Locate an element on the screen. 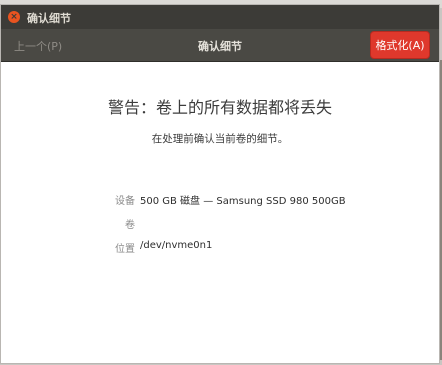  volume-label: 卷 is located at coordinates (130, 225).